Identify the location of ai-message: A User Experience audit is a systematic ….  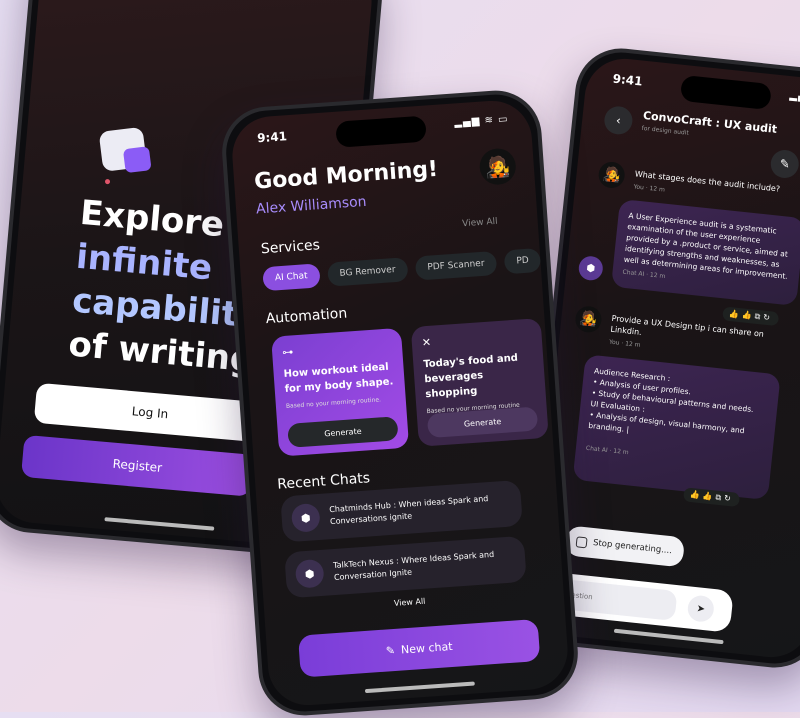
(705, 252).